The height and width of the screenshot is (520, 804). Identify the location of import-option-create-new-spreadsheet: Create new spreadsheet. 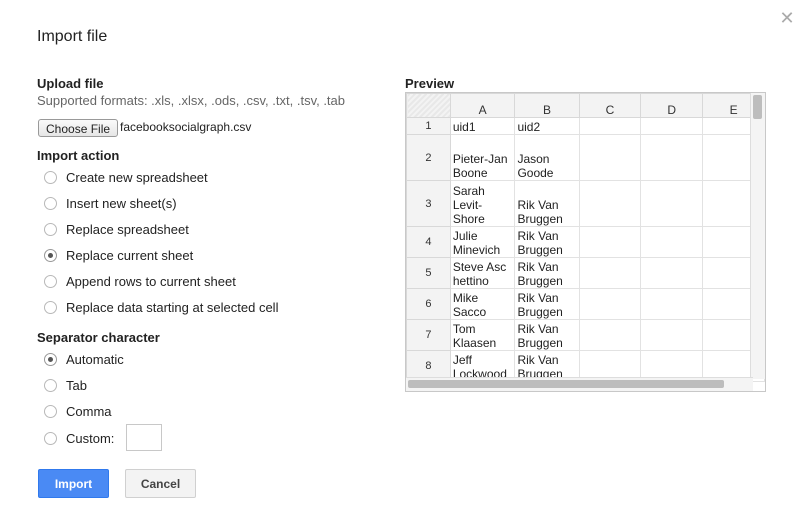
(126, 177).